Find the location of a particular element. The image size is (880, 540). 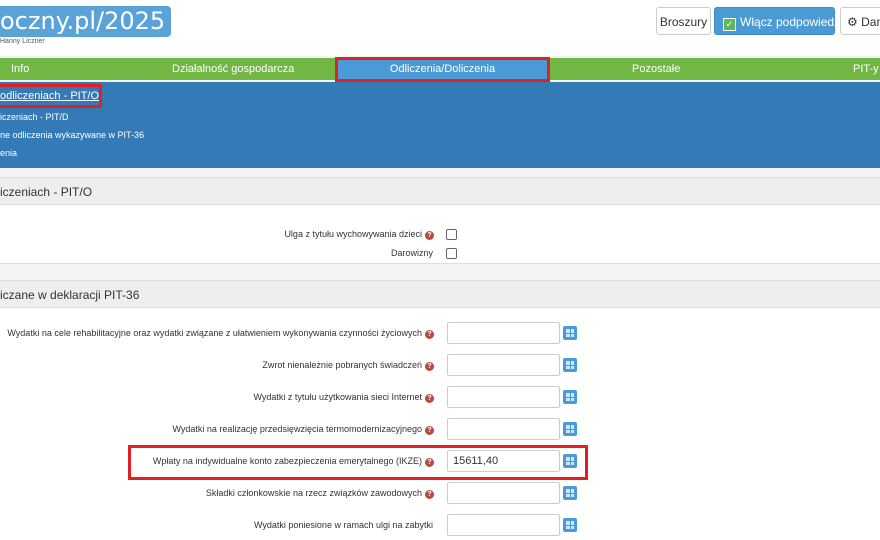

row-label-zwrot: Zwrot nienależnie pobranych świadczeń? is located at coordinates (348, 365).